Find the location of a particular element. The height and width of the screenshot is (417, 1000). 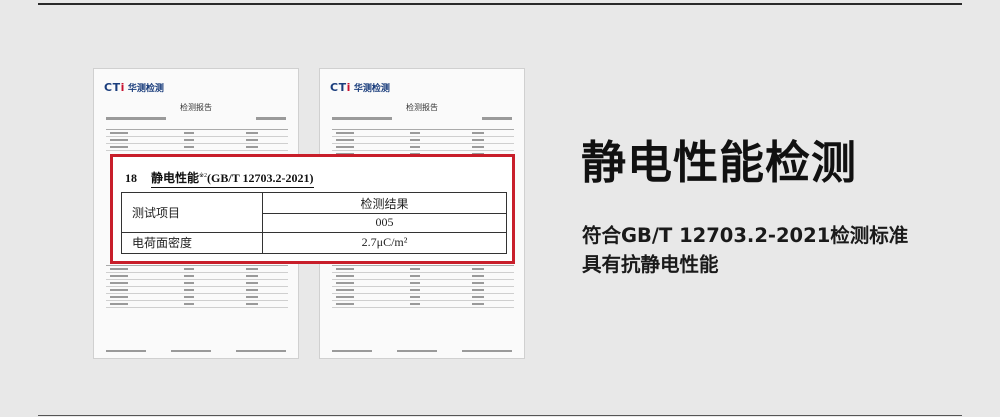

section-heading: 18 静电性能※2(GB/T 12703.2-2021) is located at coordinates (312, 178).